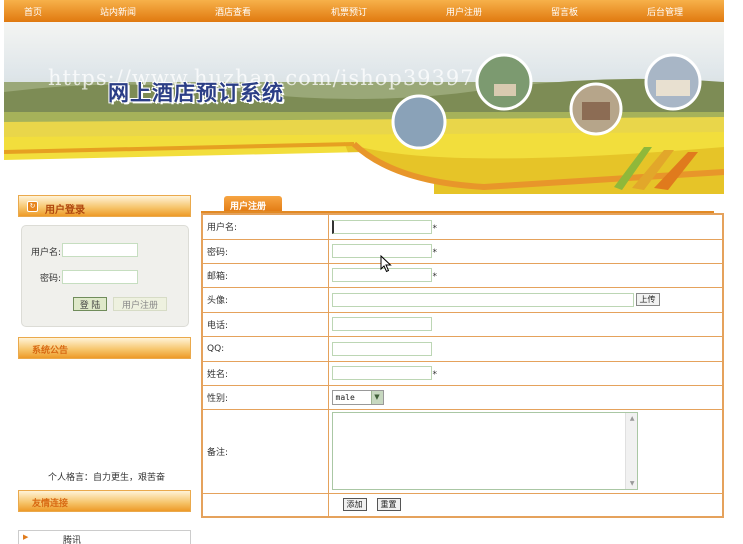 The width and height of the screenshot is (743, 544). I want to click on motto-text: 个人格言：自力更生，艰苦奋, so click(107, 478).